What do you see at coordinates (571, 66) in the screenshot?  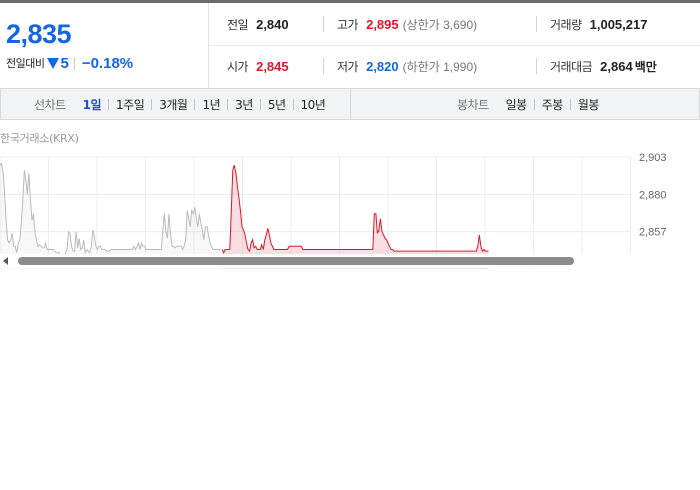 I see `stat-label: 거래대금` at bounding box center [571, 66].